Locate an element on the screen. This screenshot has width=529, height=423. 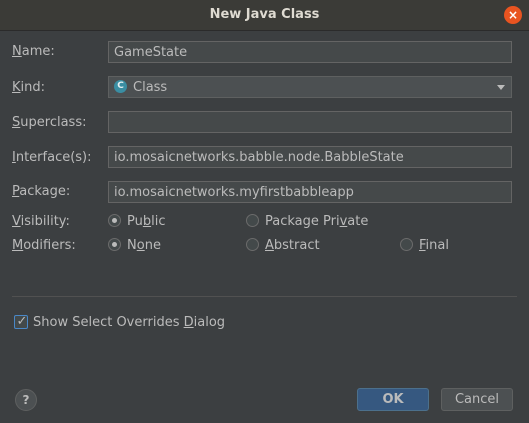
close-icon: × is located at coordinates (513, 15).